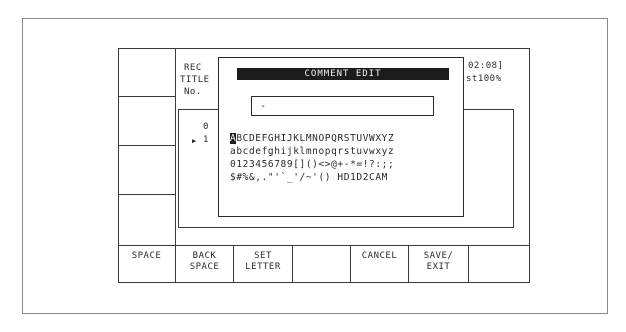 Image resolution: width=626 pixels, height=332 pixels. What do you see at coordinates (195, 80) in the screenshot?
I see `title-label: TITLE` at bounding box center [195, 80].